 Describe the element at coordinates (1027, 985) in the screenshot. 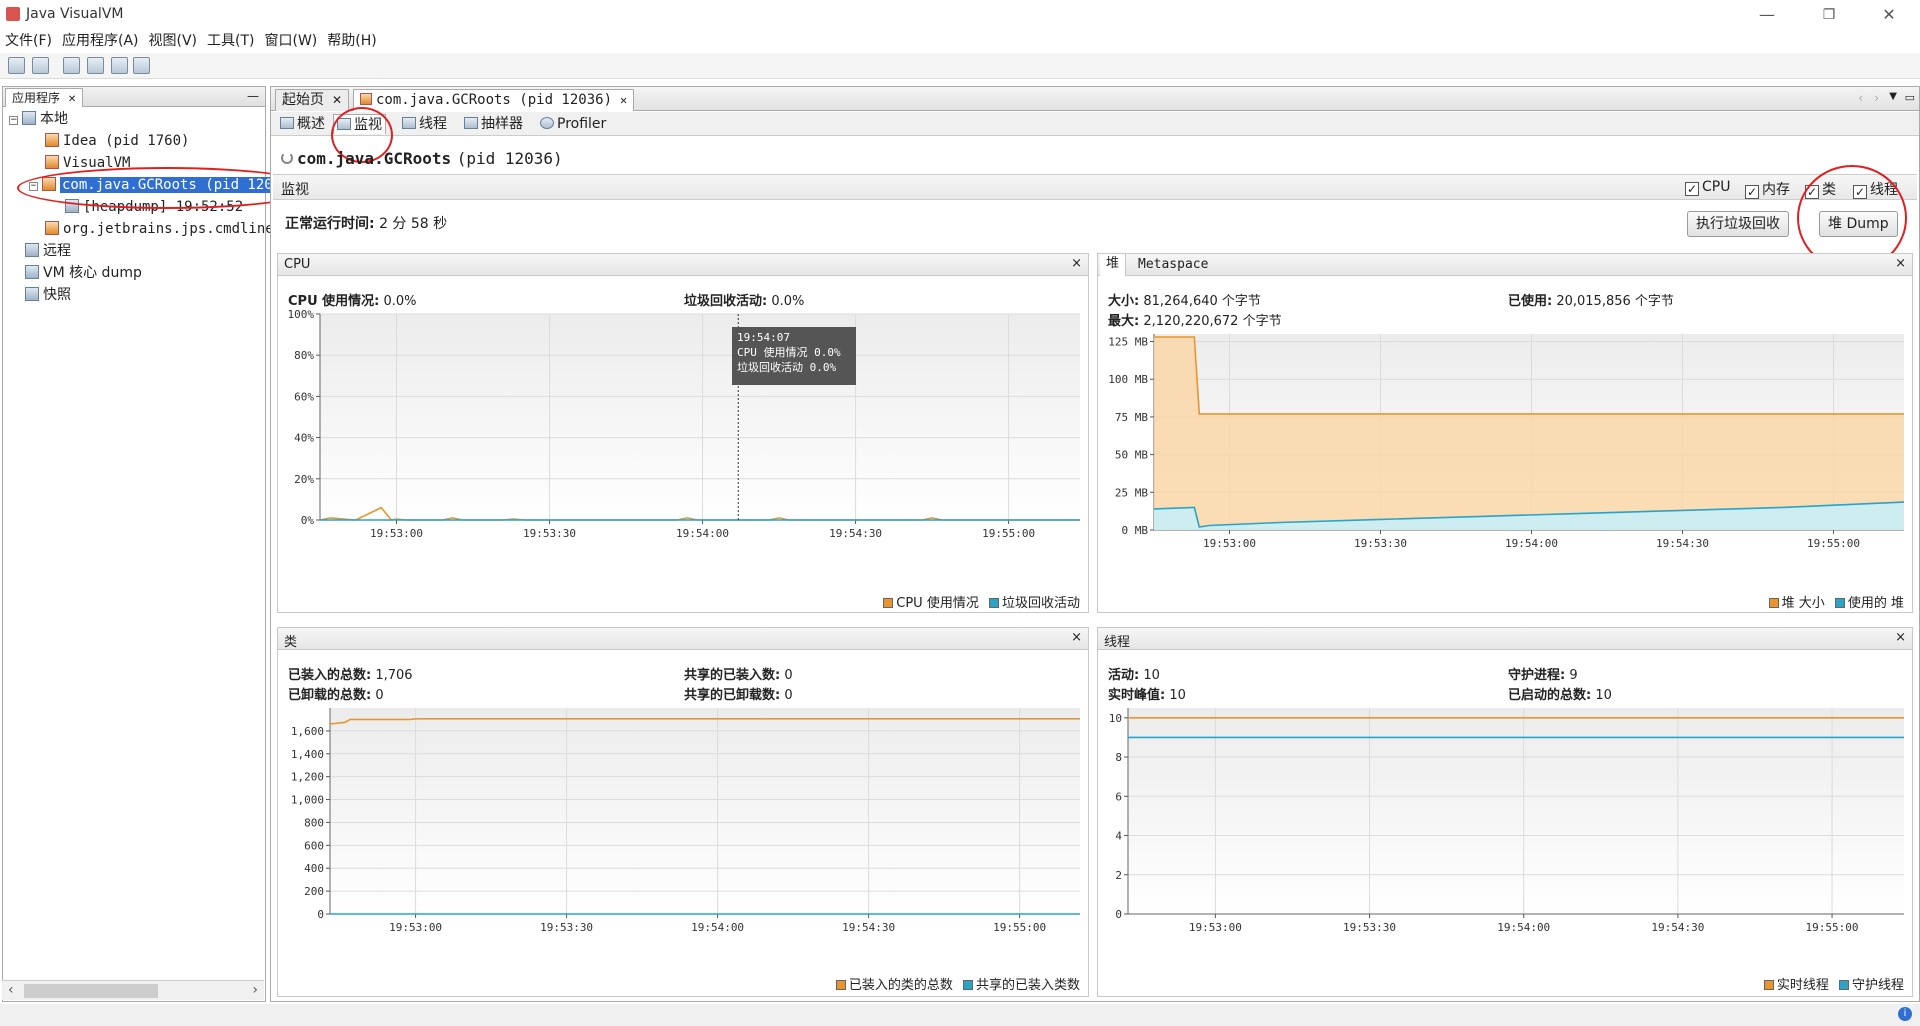

I see `legend-label: 共享的已装入类数` at that location.